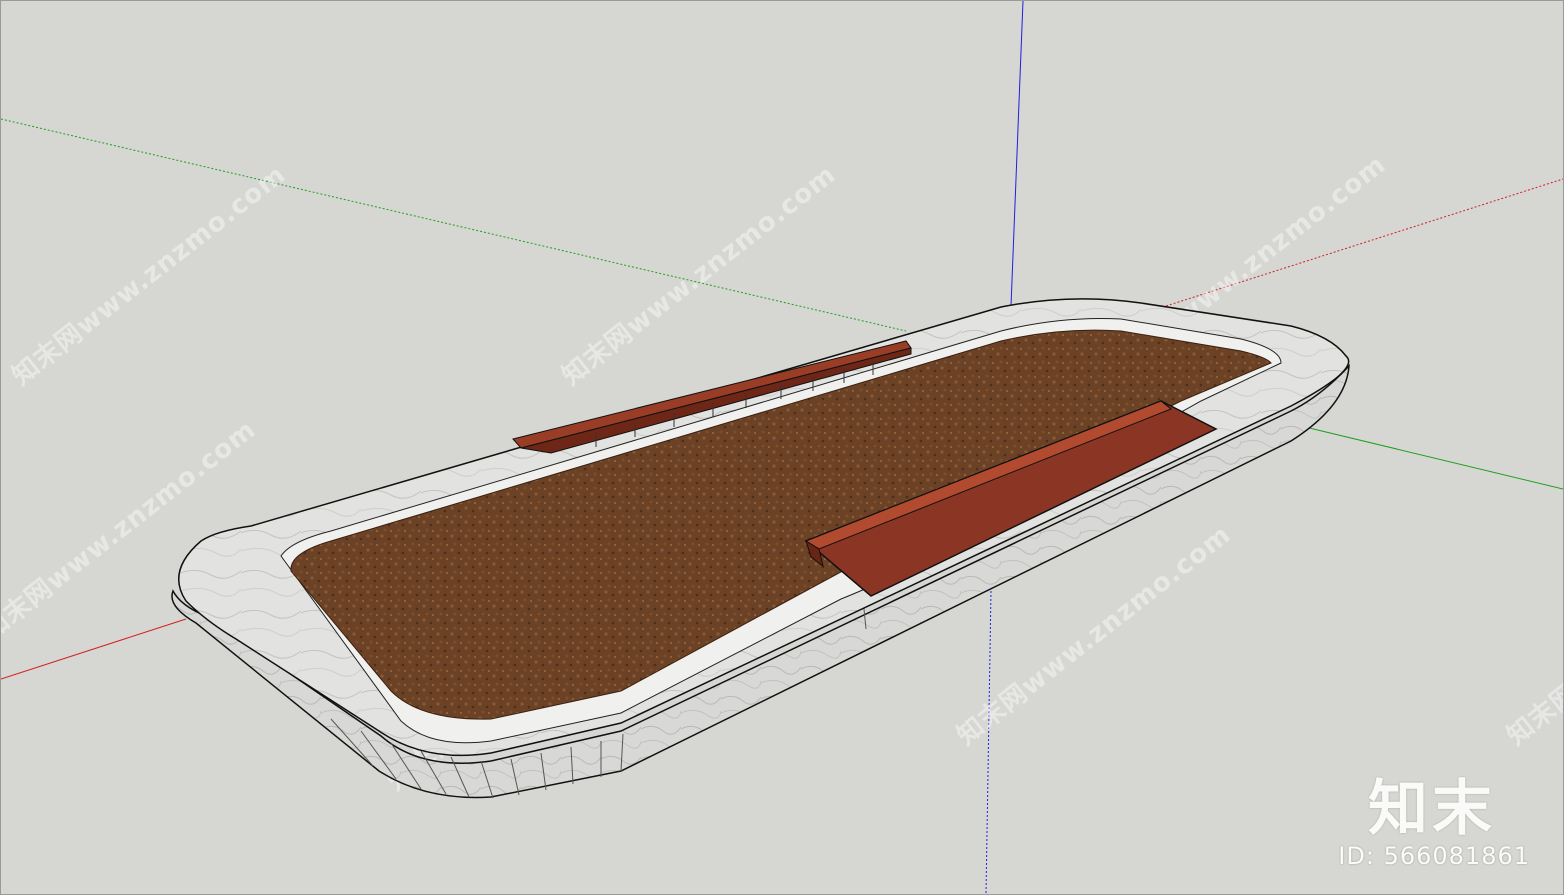 Image resolution: width=1564 pixels, height=895 pixels. Describe the element at coordinates (1432, 809) in the screenshot. I see `brand-logo: 知末` at that location.